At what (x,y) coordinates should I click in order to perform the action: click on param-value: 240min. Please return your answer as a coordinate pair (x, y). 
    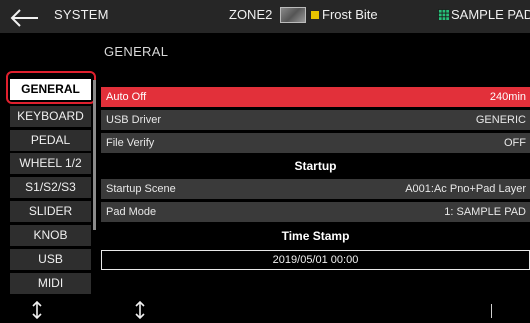
    Looking at the image, I should click on (507, 97).